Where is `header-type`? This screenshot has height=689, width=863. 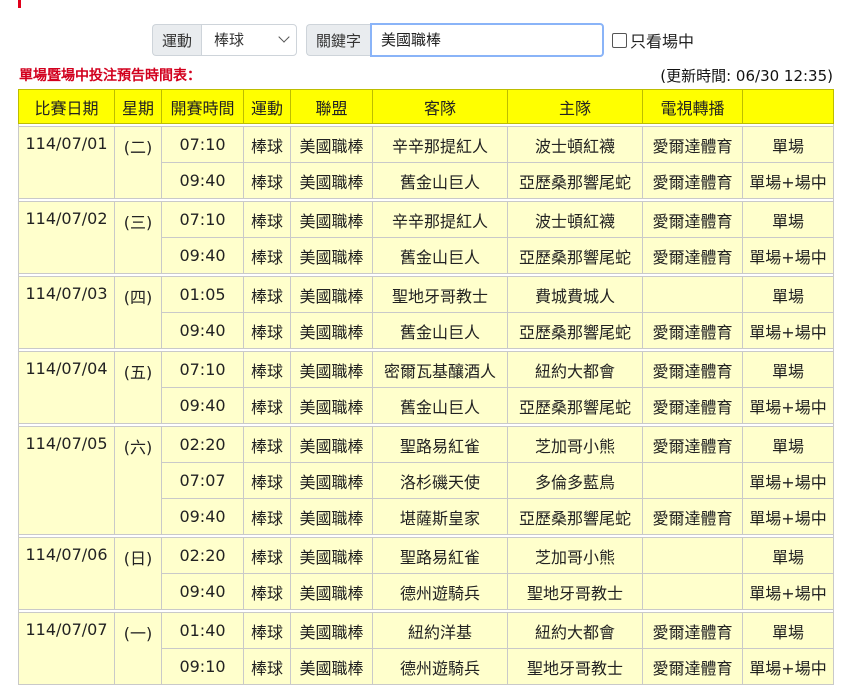
header-type is located at coordinates (788, 106).